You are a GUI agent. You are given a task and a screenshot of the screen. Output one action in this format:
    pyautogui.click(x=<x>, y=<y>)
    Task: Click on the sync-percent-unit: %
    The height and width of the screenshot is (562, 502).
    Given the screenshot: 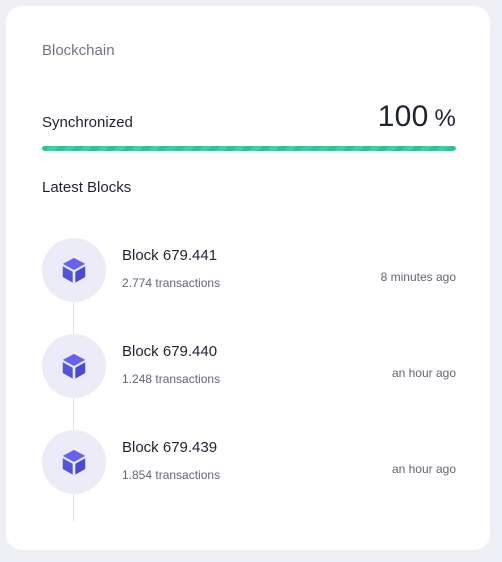 What is the action you would take?
    pyautogui.click(x=445, y=118)
    